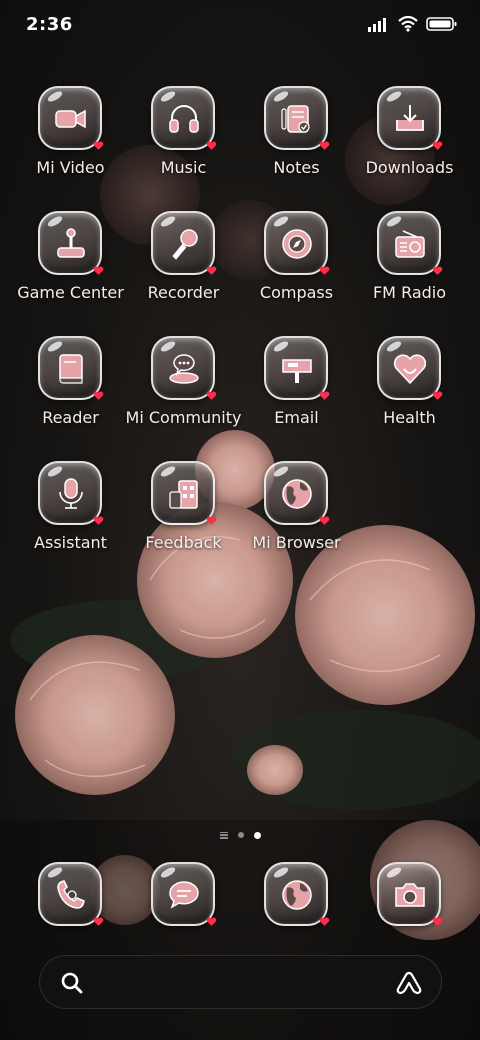  I want to click on messages-tile, so click(184, 894).